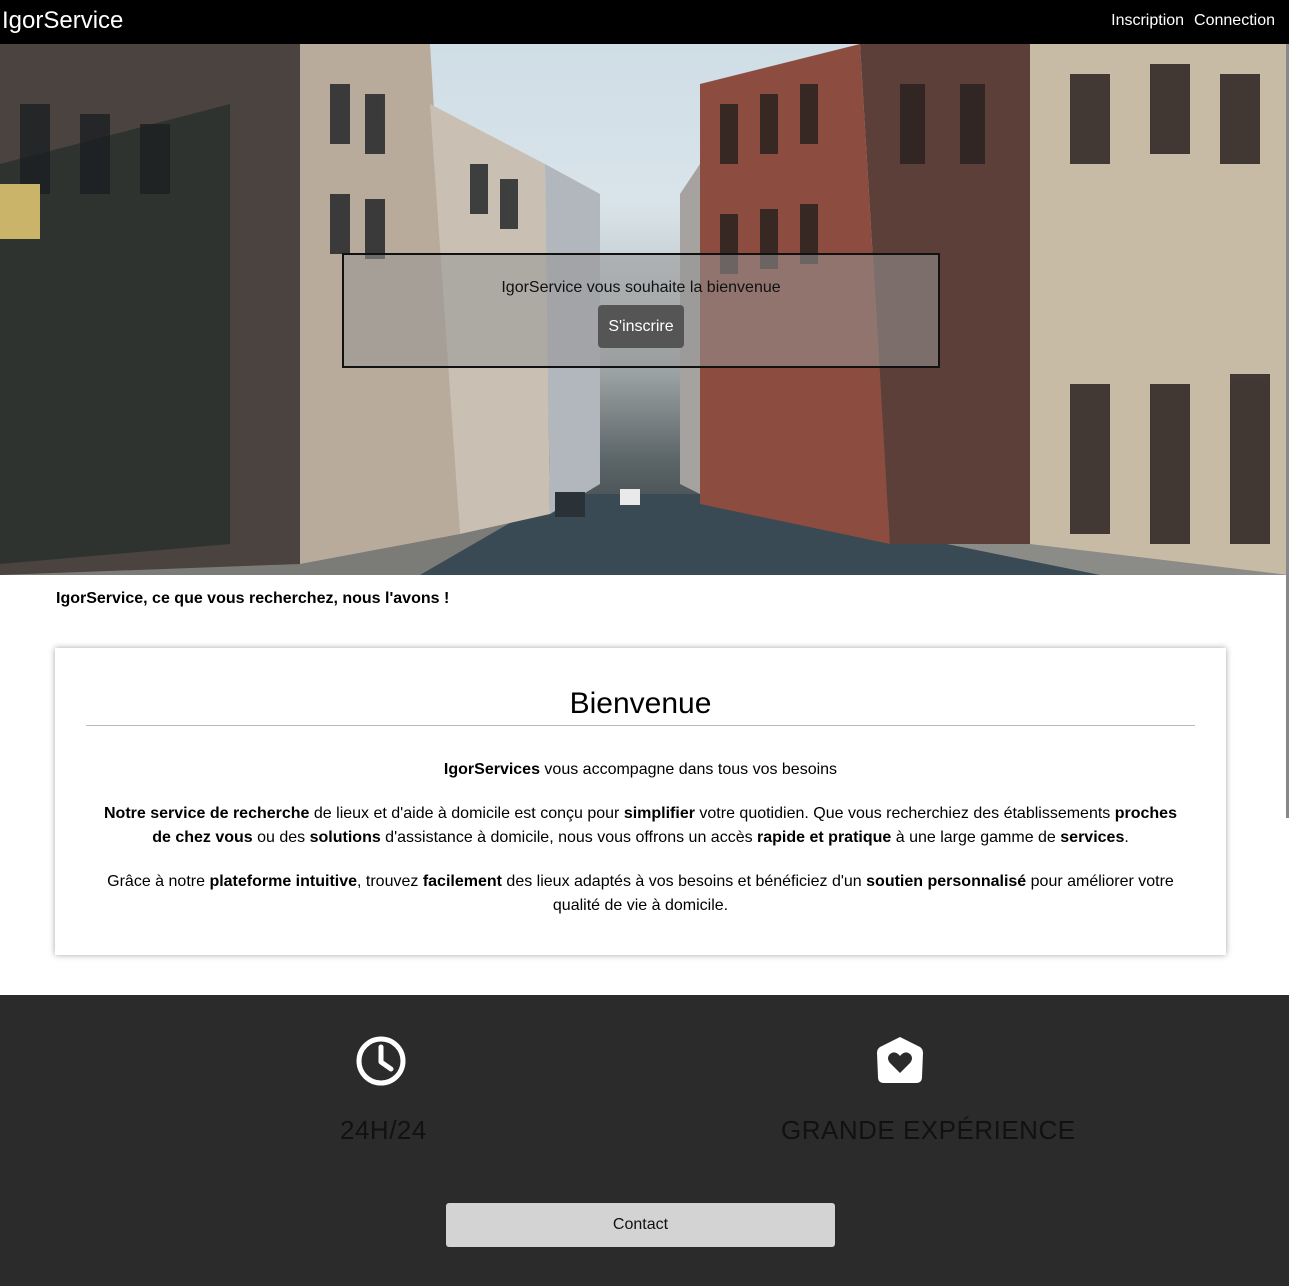 This screenshot has height=1286, width=1289. What do you see at coordinates (158, 881) in the screenshot?
I see `body-text: Grâce à notre` at bounding box center [158, 881].